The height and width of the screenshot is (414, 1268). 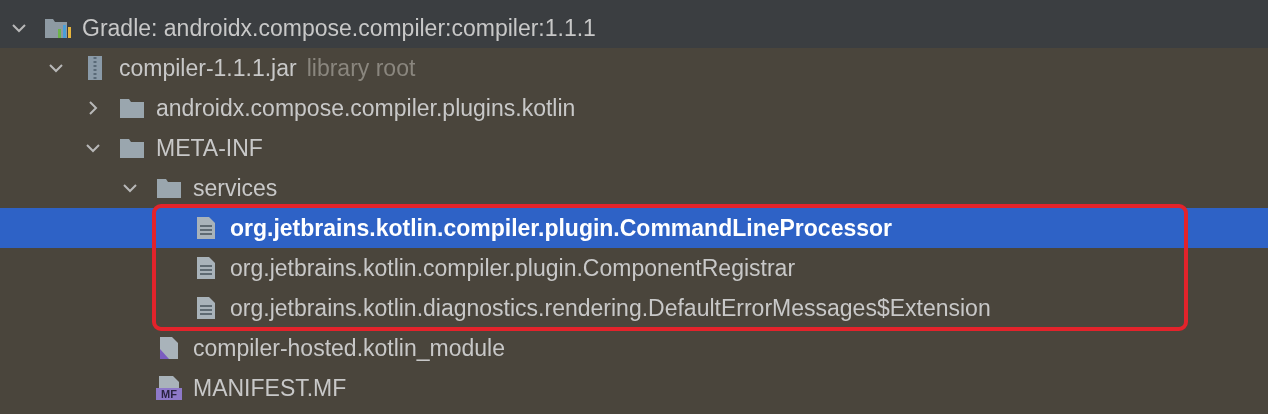 What do you see at coordinates (209, 148) in the screenshot?
I see `node-label: META-INF` at bounding box center [209, 148].